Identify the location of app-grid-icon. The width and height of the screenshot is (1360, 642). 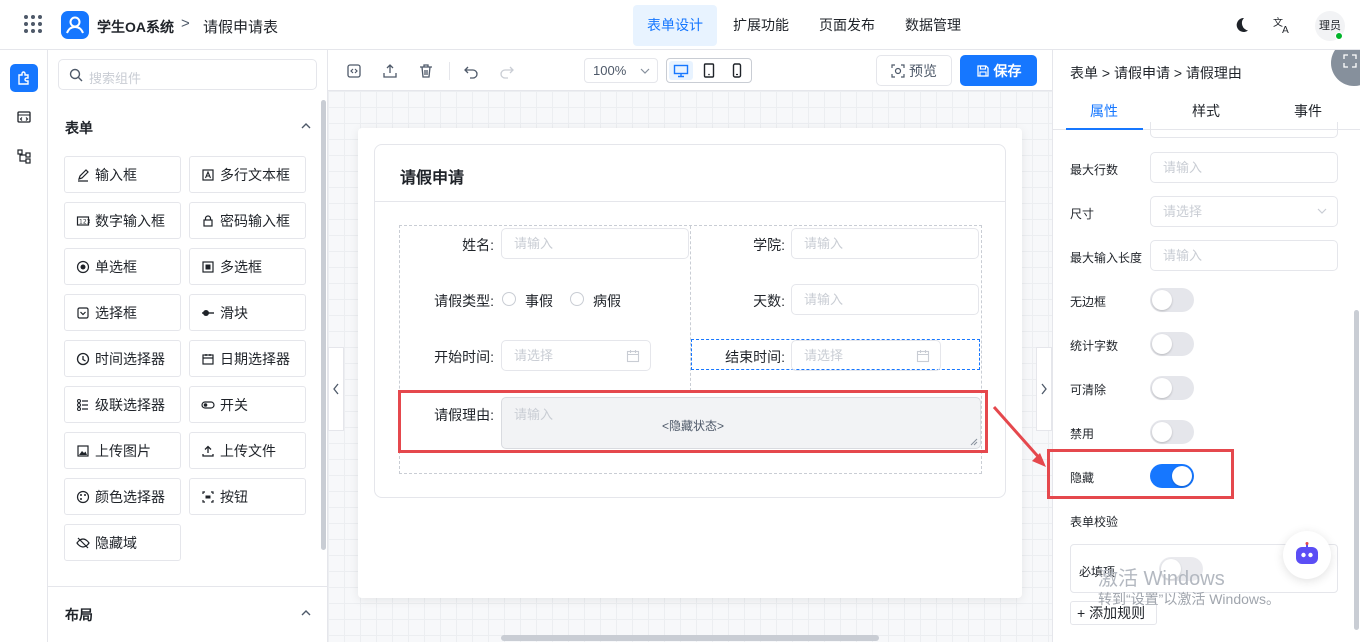
(33, 24).